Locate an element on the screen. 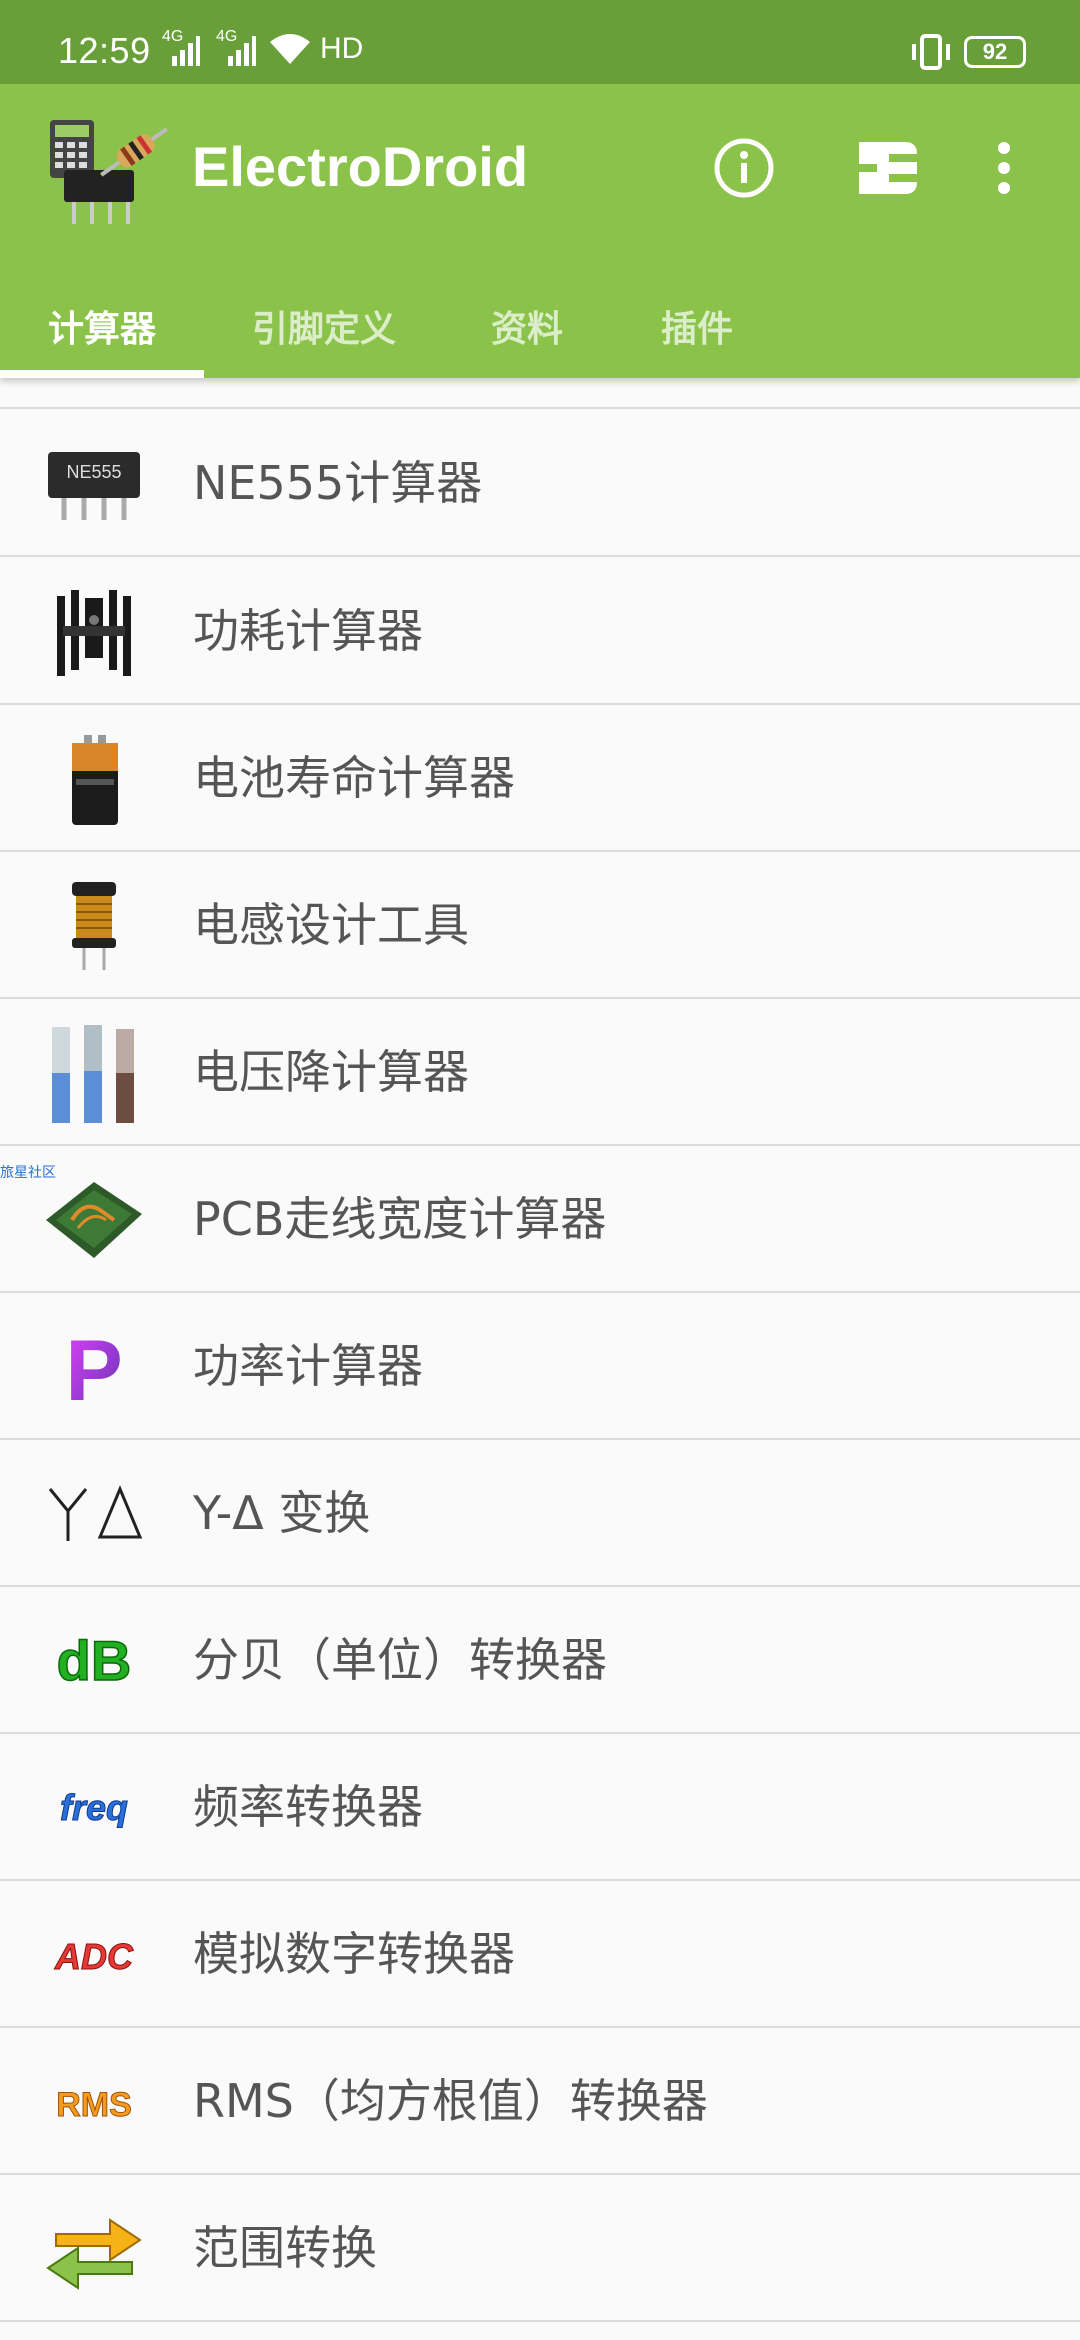 The height and width of the screenshot is (2340, 1080). hd-indicator: HD is located at coordinates (342, 48).